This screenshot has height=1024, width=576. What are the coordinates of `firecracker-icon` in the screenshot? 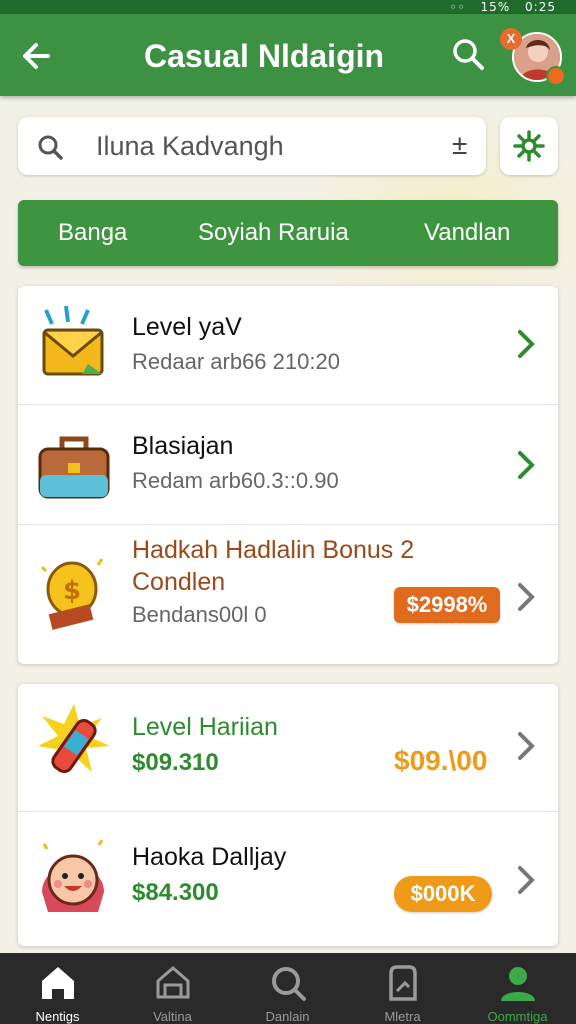 It's located at (74, 744).